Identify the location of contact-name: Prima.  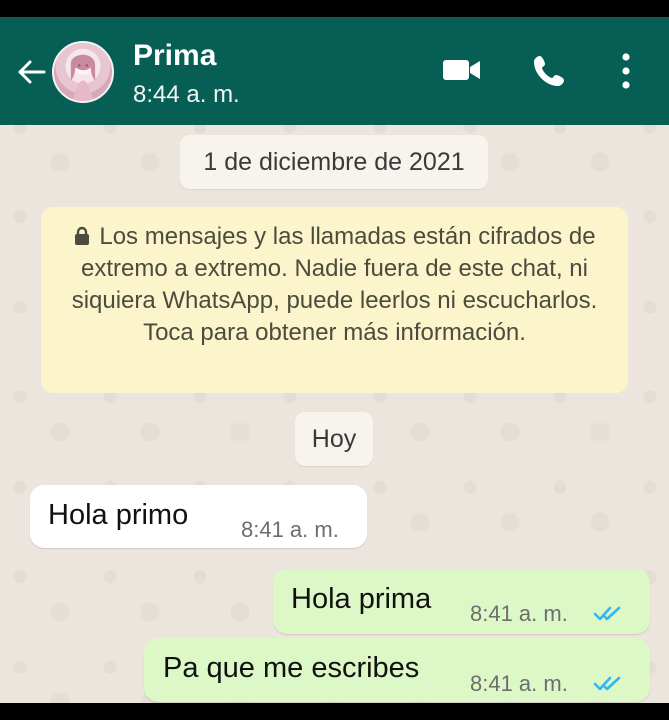
(174, 56).